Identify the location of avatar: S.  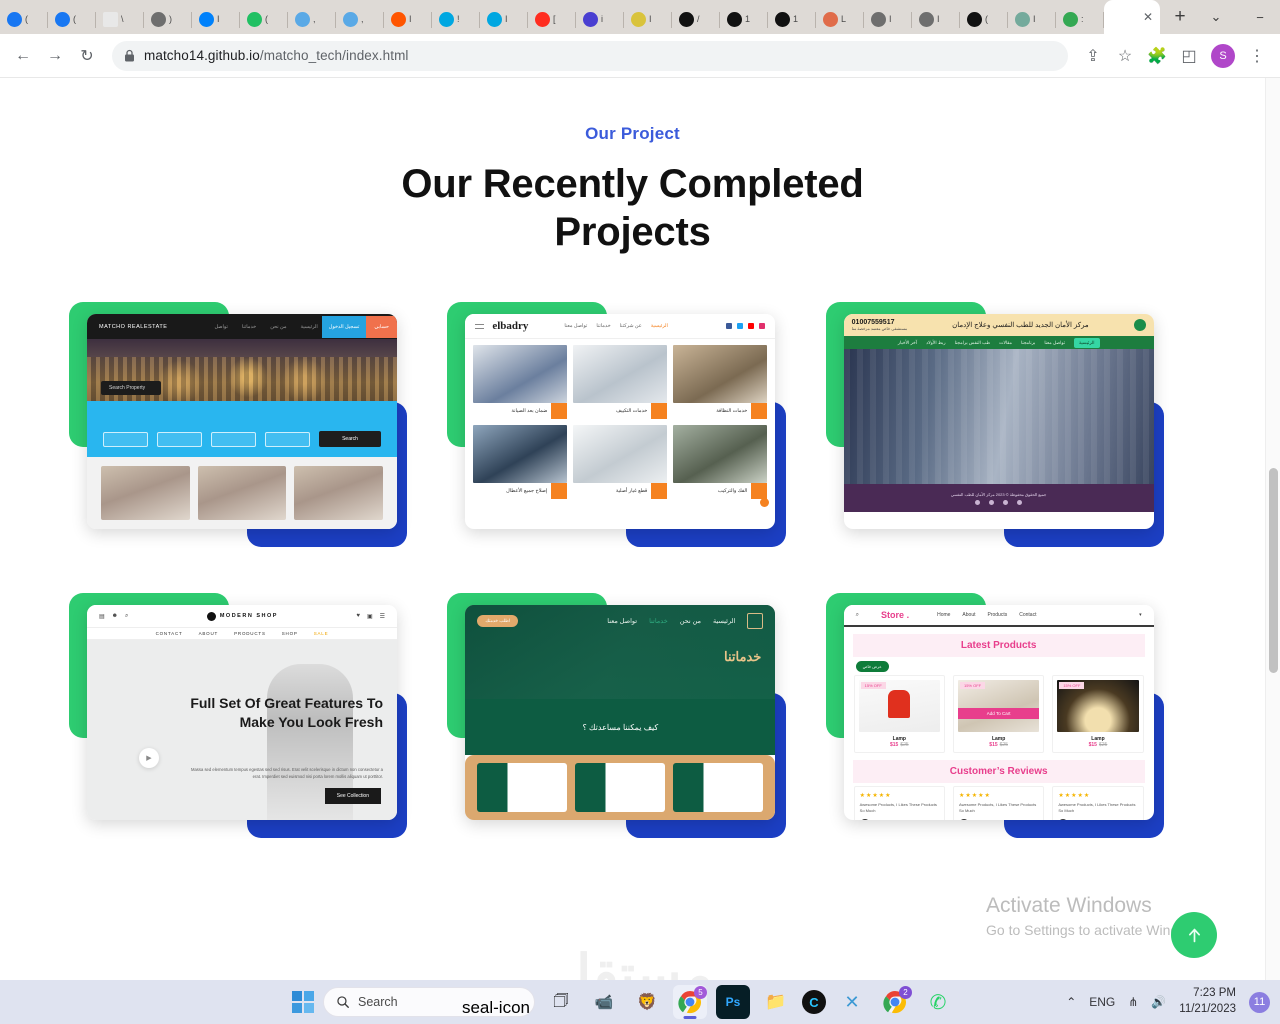
(1223, 55).